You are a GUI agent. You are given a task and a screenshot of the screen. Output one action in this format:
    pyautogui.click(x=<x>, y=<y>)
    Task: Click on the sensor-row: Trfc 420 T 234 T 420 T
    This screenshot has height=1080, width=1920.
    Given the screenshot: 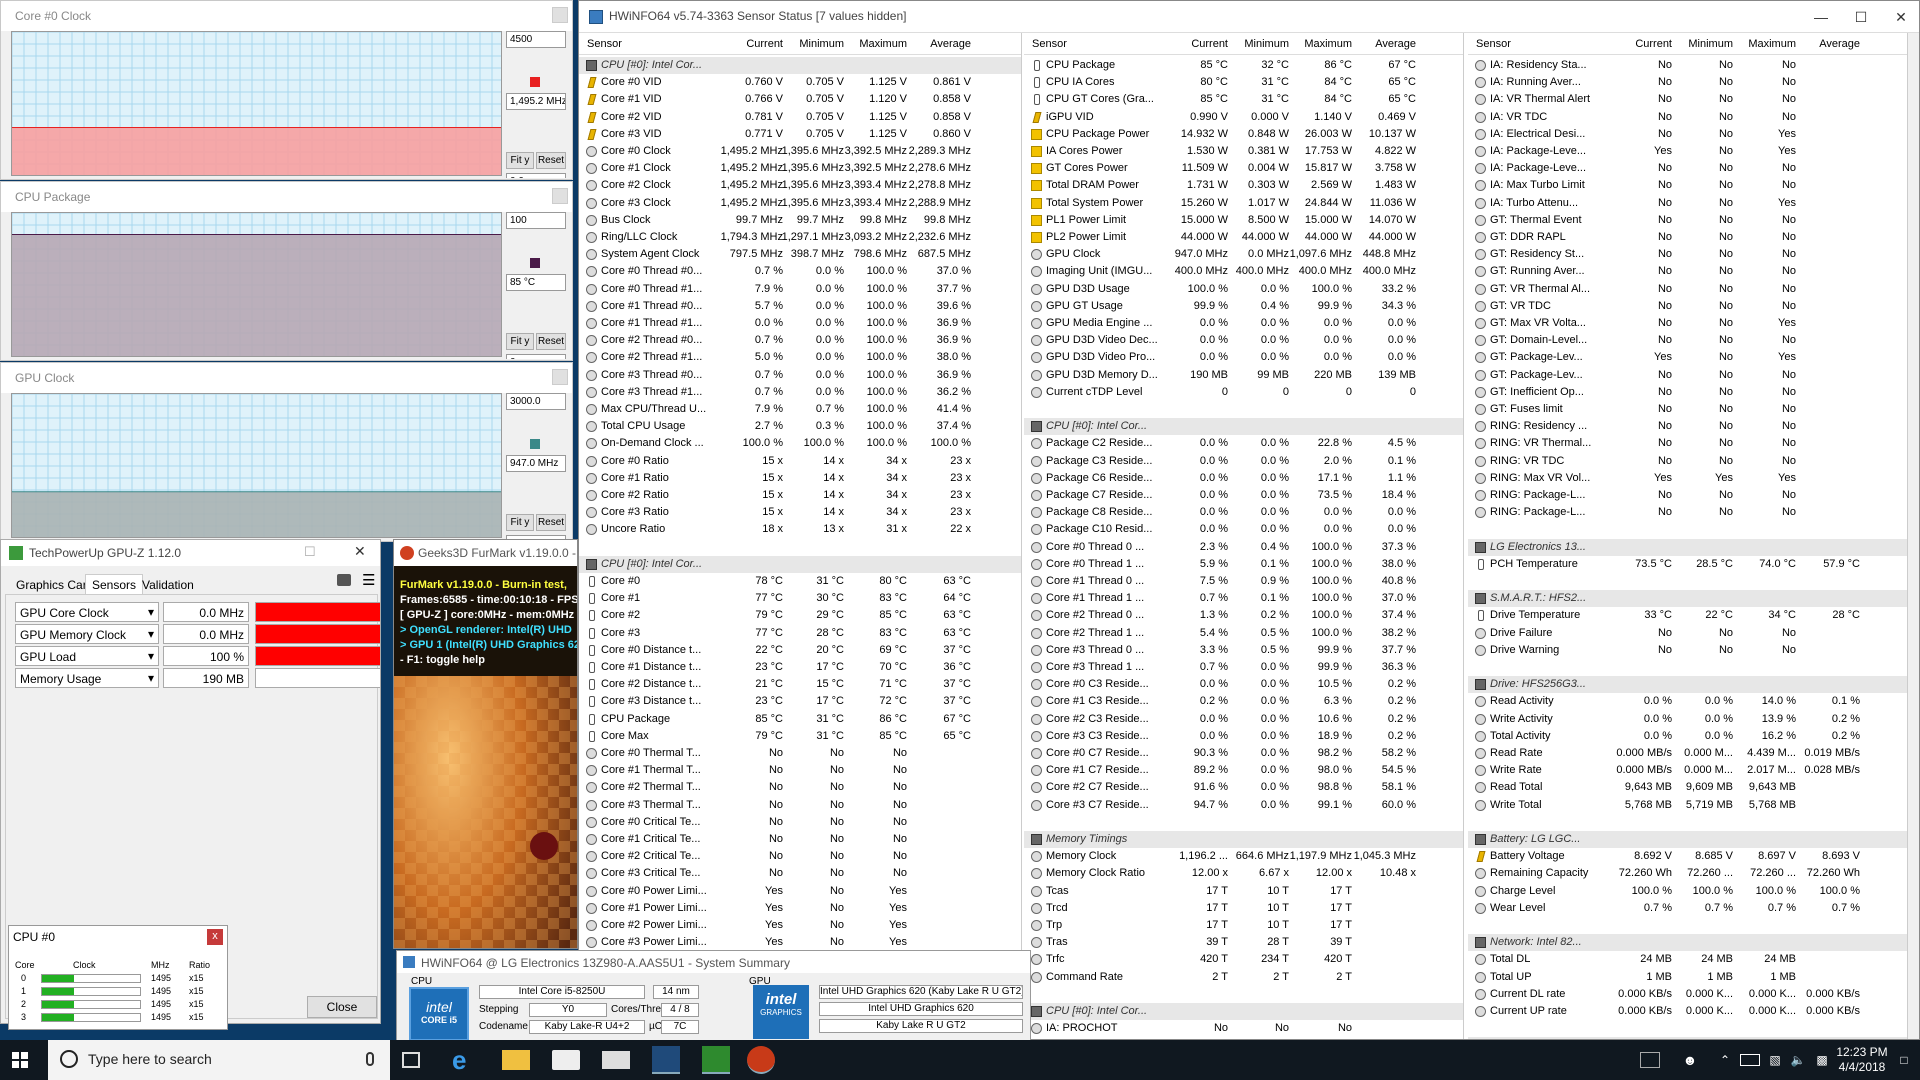 What is the action you would take?
    pyautogui.click(x=1243, y=959)
    